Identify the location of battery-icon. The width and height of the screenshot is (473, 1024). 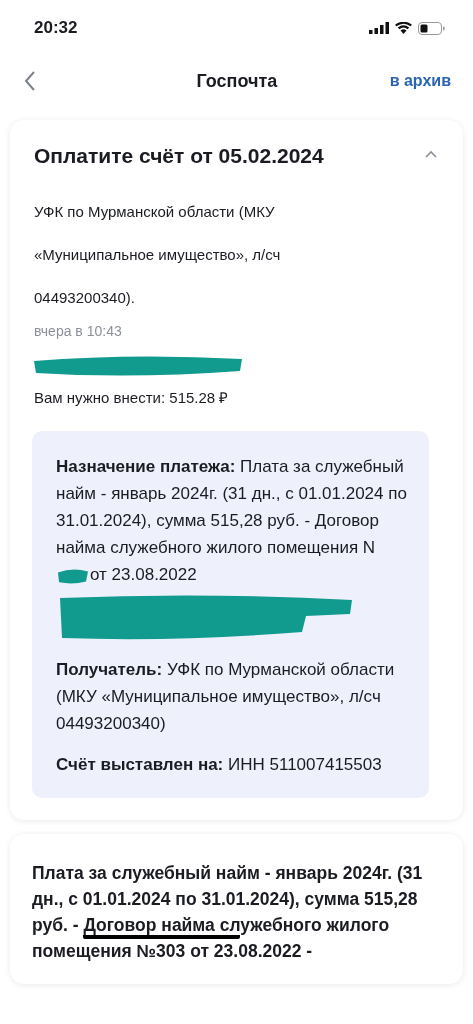
(431, 28).